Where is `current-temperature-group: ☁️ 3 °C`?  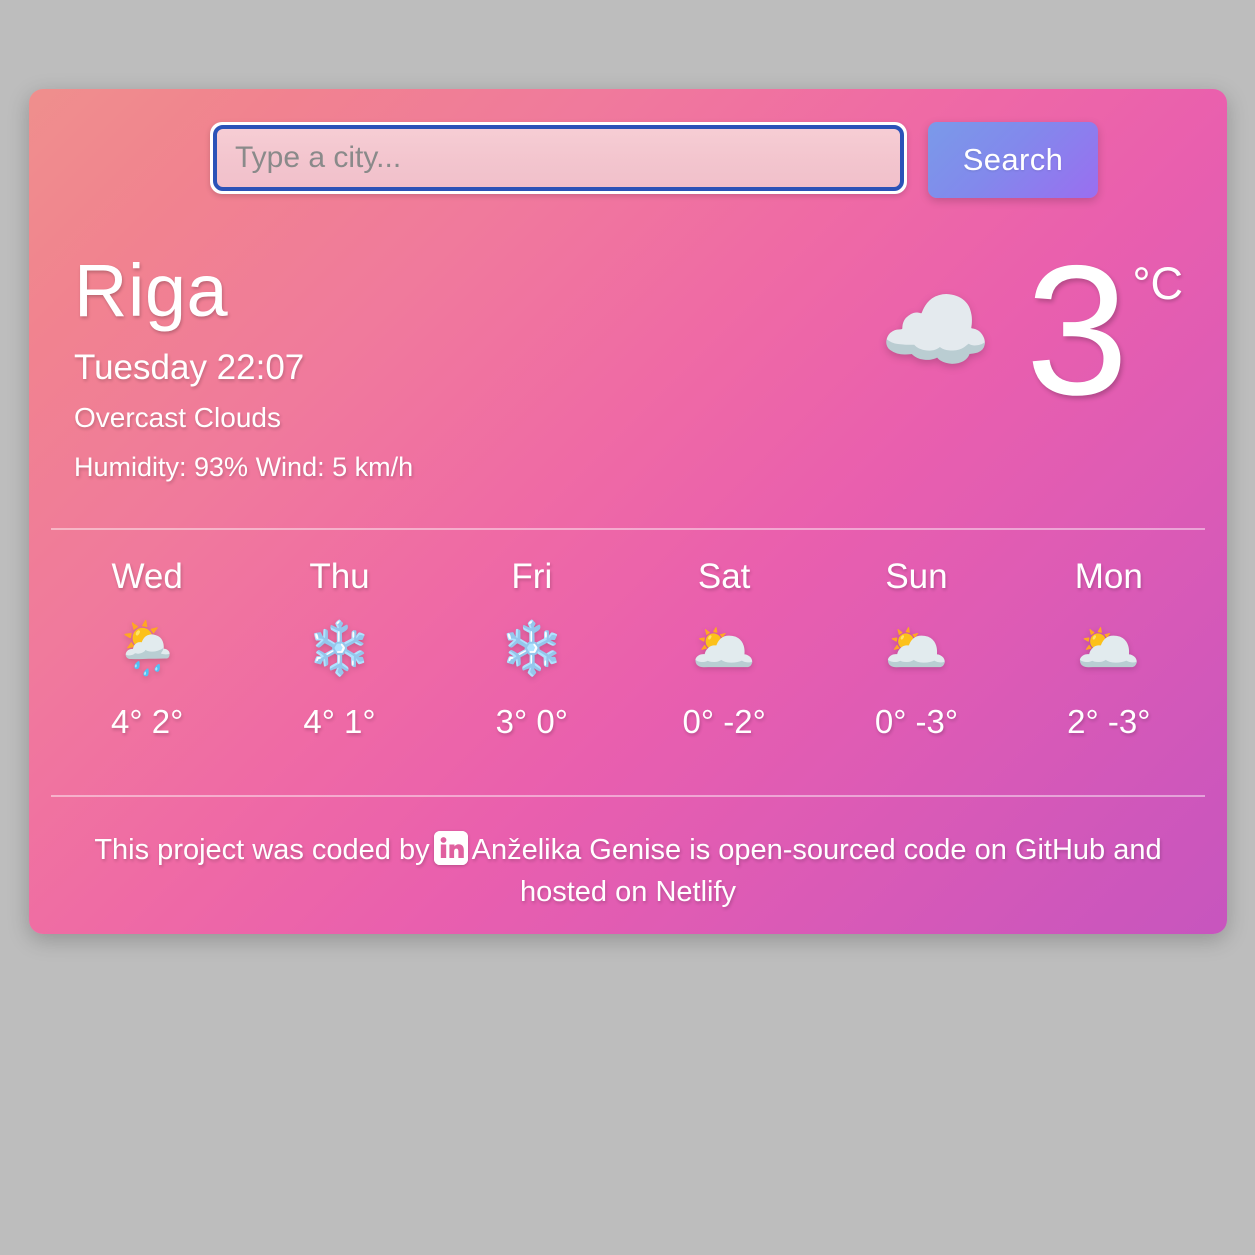 current-temperature-group: ☁️ 3 °C is located at coordinates (1031, 331).